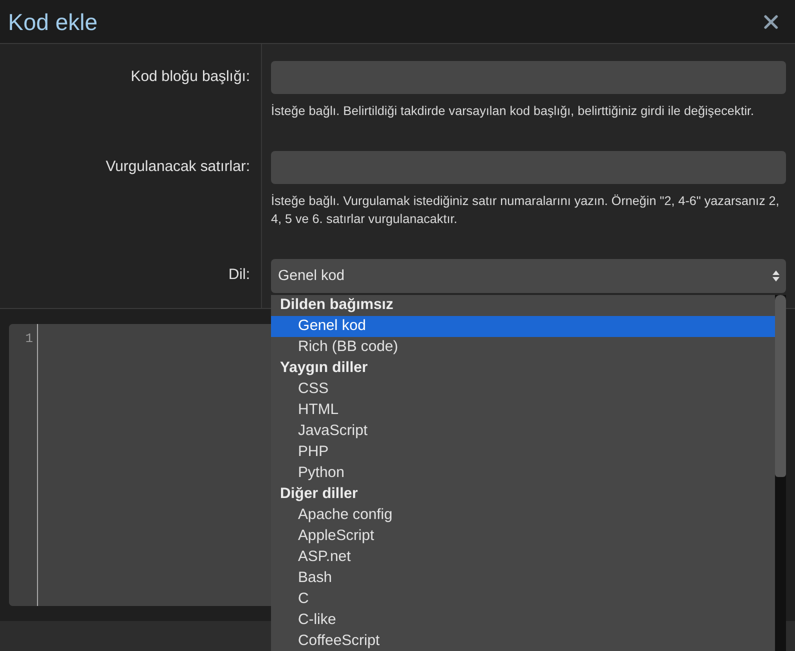 The image size is (795, 651). I want to click on scrollbar-thumb, so click(780, 386).